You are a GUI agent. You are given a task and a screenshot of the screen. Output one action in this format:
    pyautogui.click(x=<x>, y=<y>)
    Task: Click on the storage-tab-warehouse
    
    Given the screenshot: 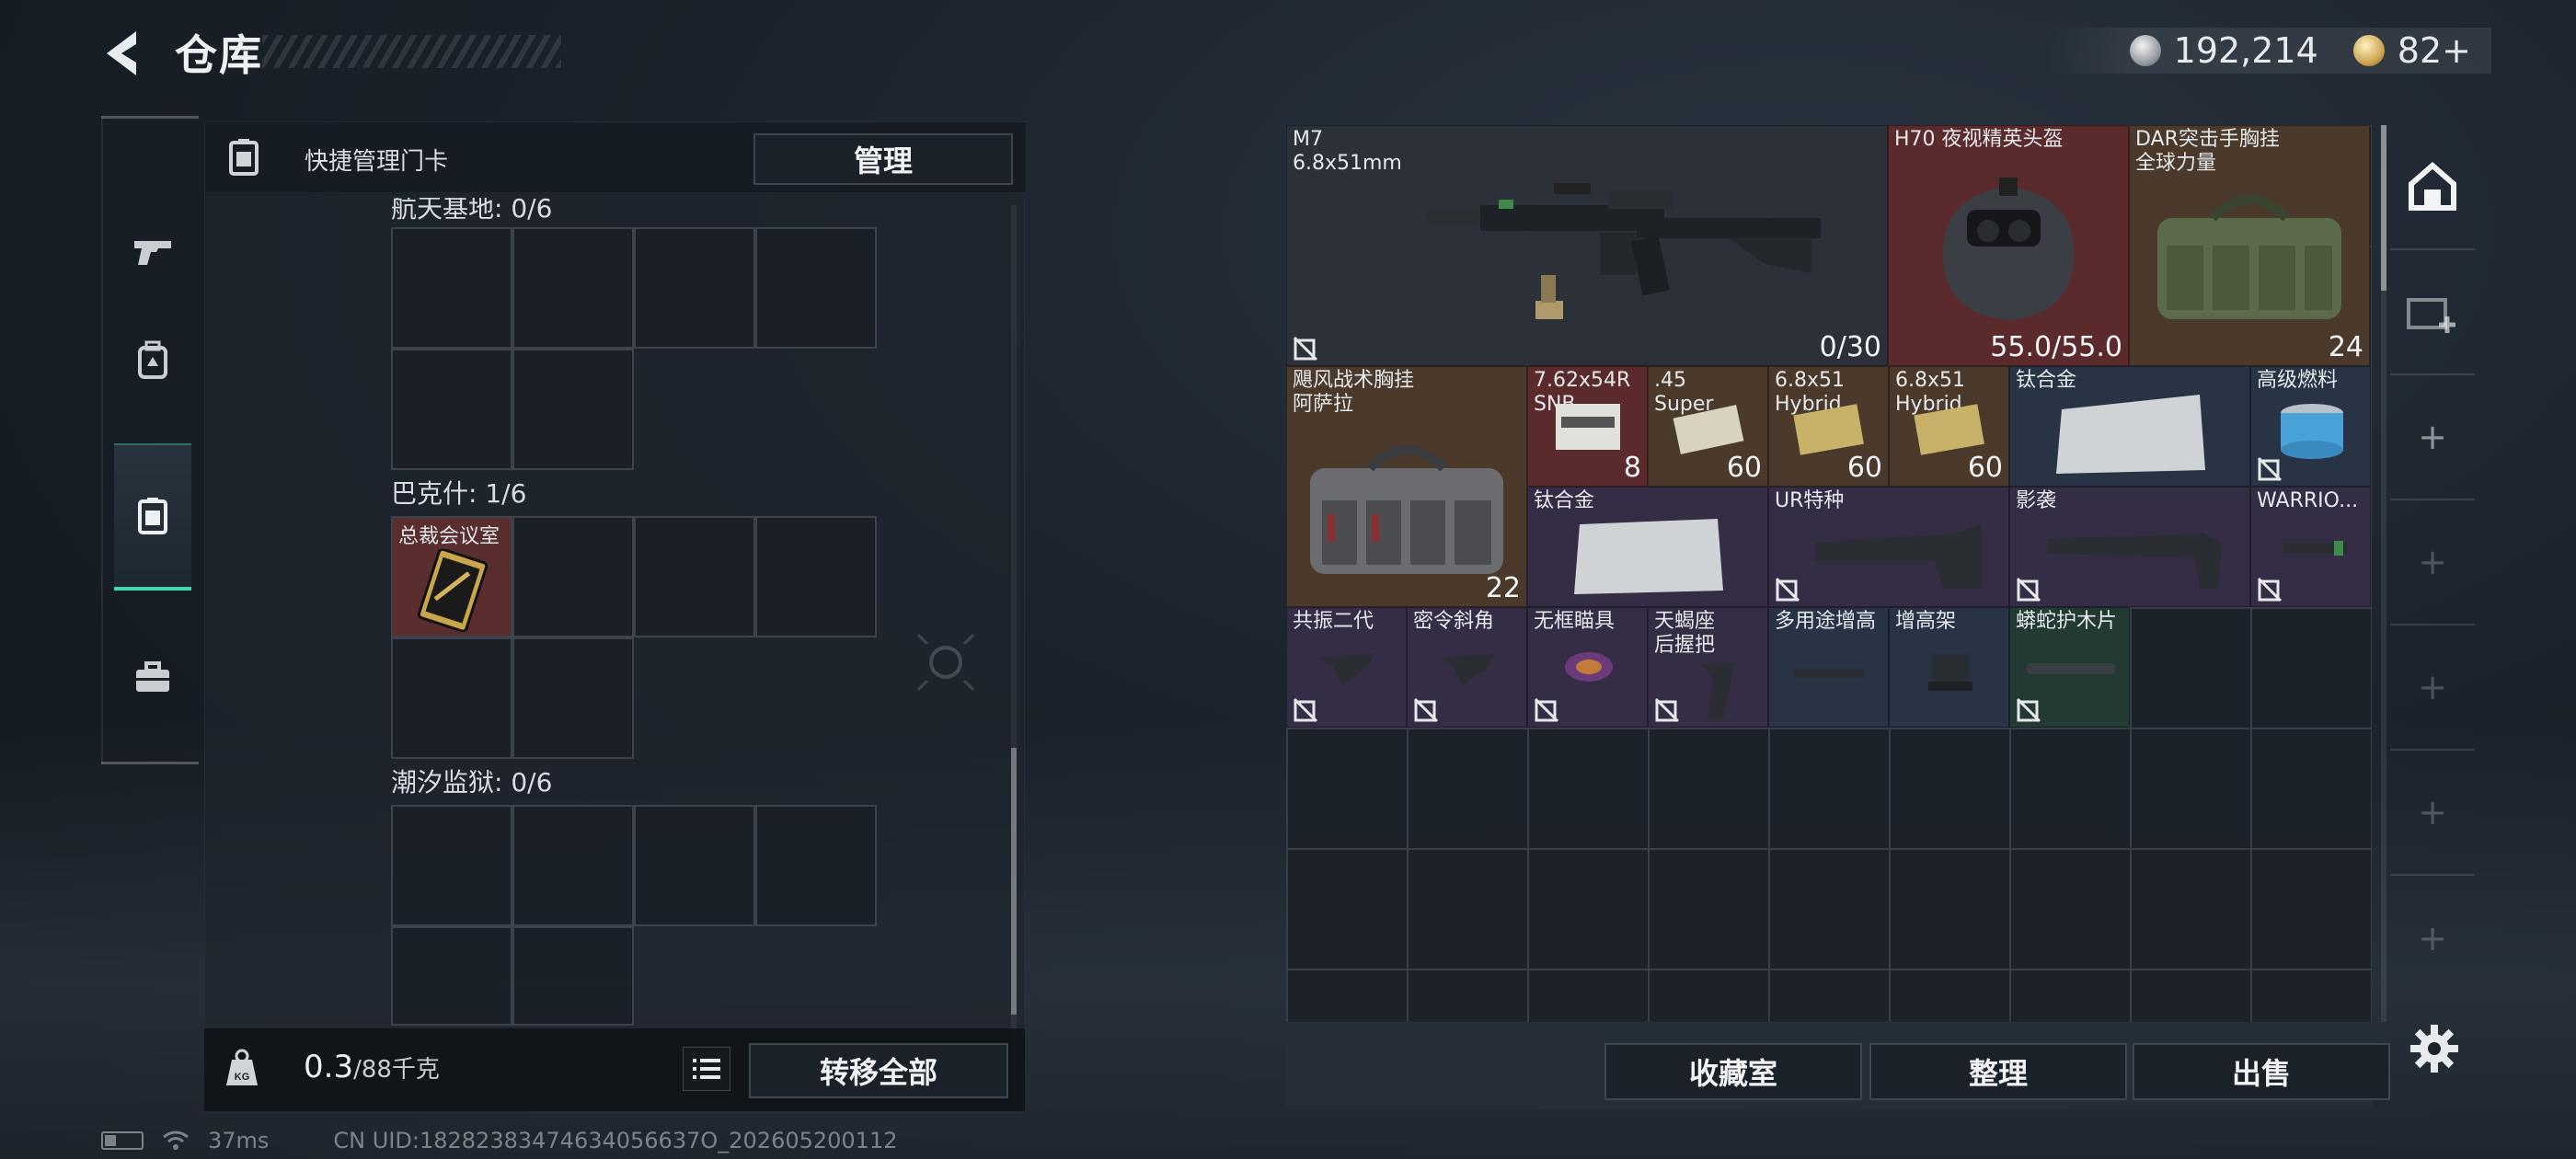 What is the action you would take?
    pyautogui.click(x=2432, y=187)
    